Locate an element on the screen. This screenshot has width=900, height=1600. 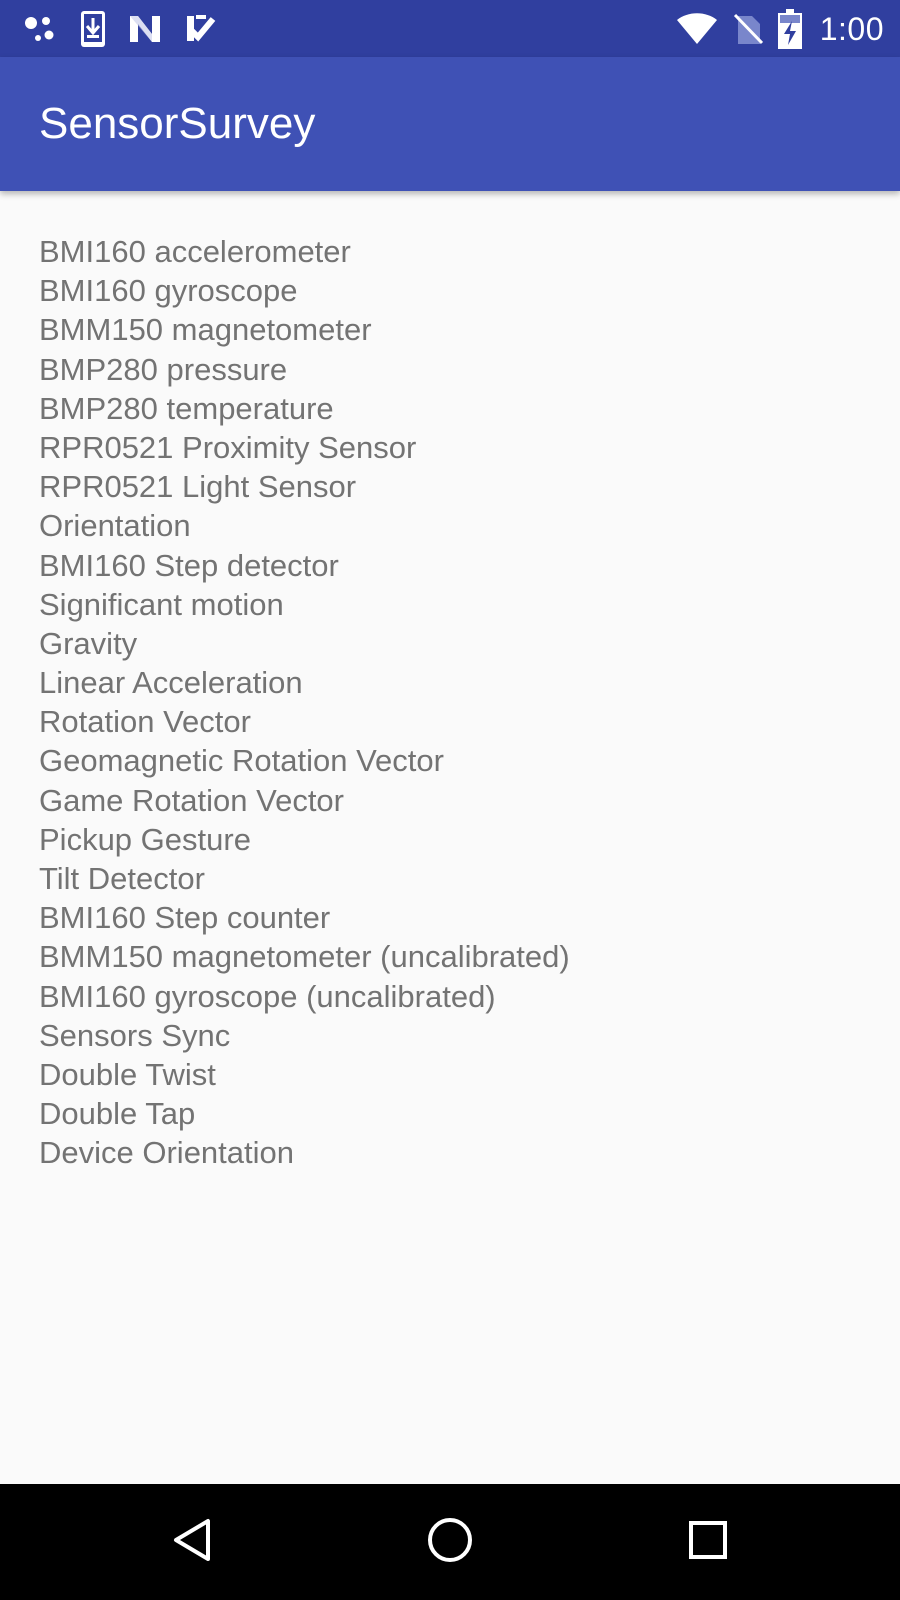
sensor-item: Tilt Detector is located at coordinates (122, 878).